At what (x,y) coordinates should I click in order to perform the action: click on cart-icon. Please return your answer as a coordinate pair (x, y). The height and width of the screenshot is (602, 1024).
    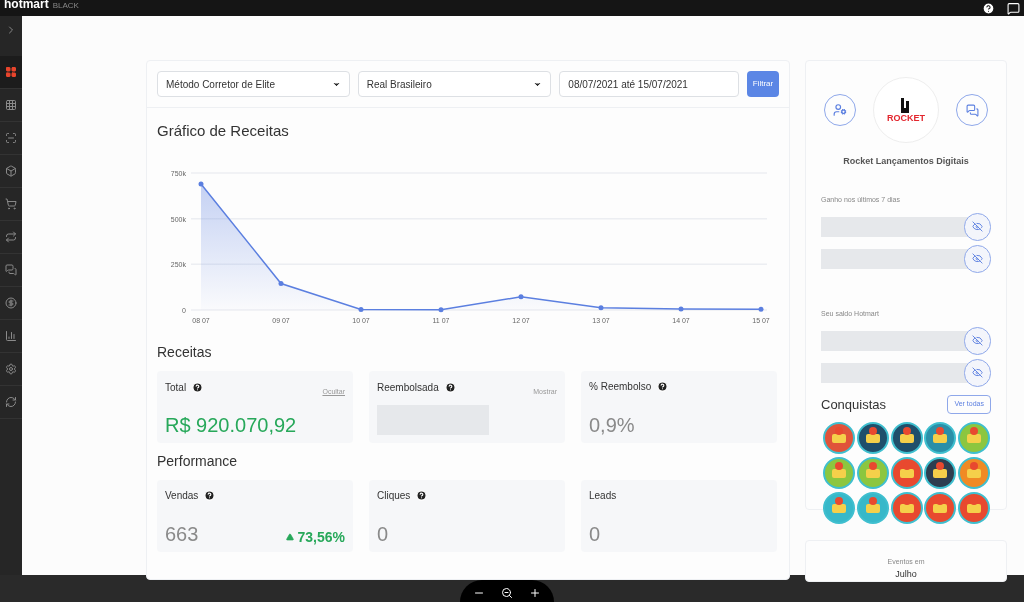
    Looking at the image, I should click on (11, 204).